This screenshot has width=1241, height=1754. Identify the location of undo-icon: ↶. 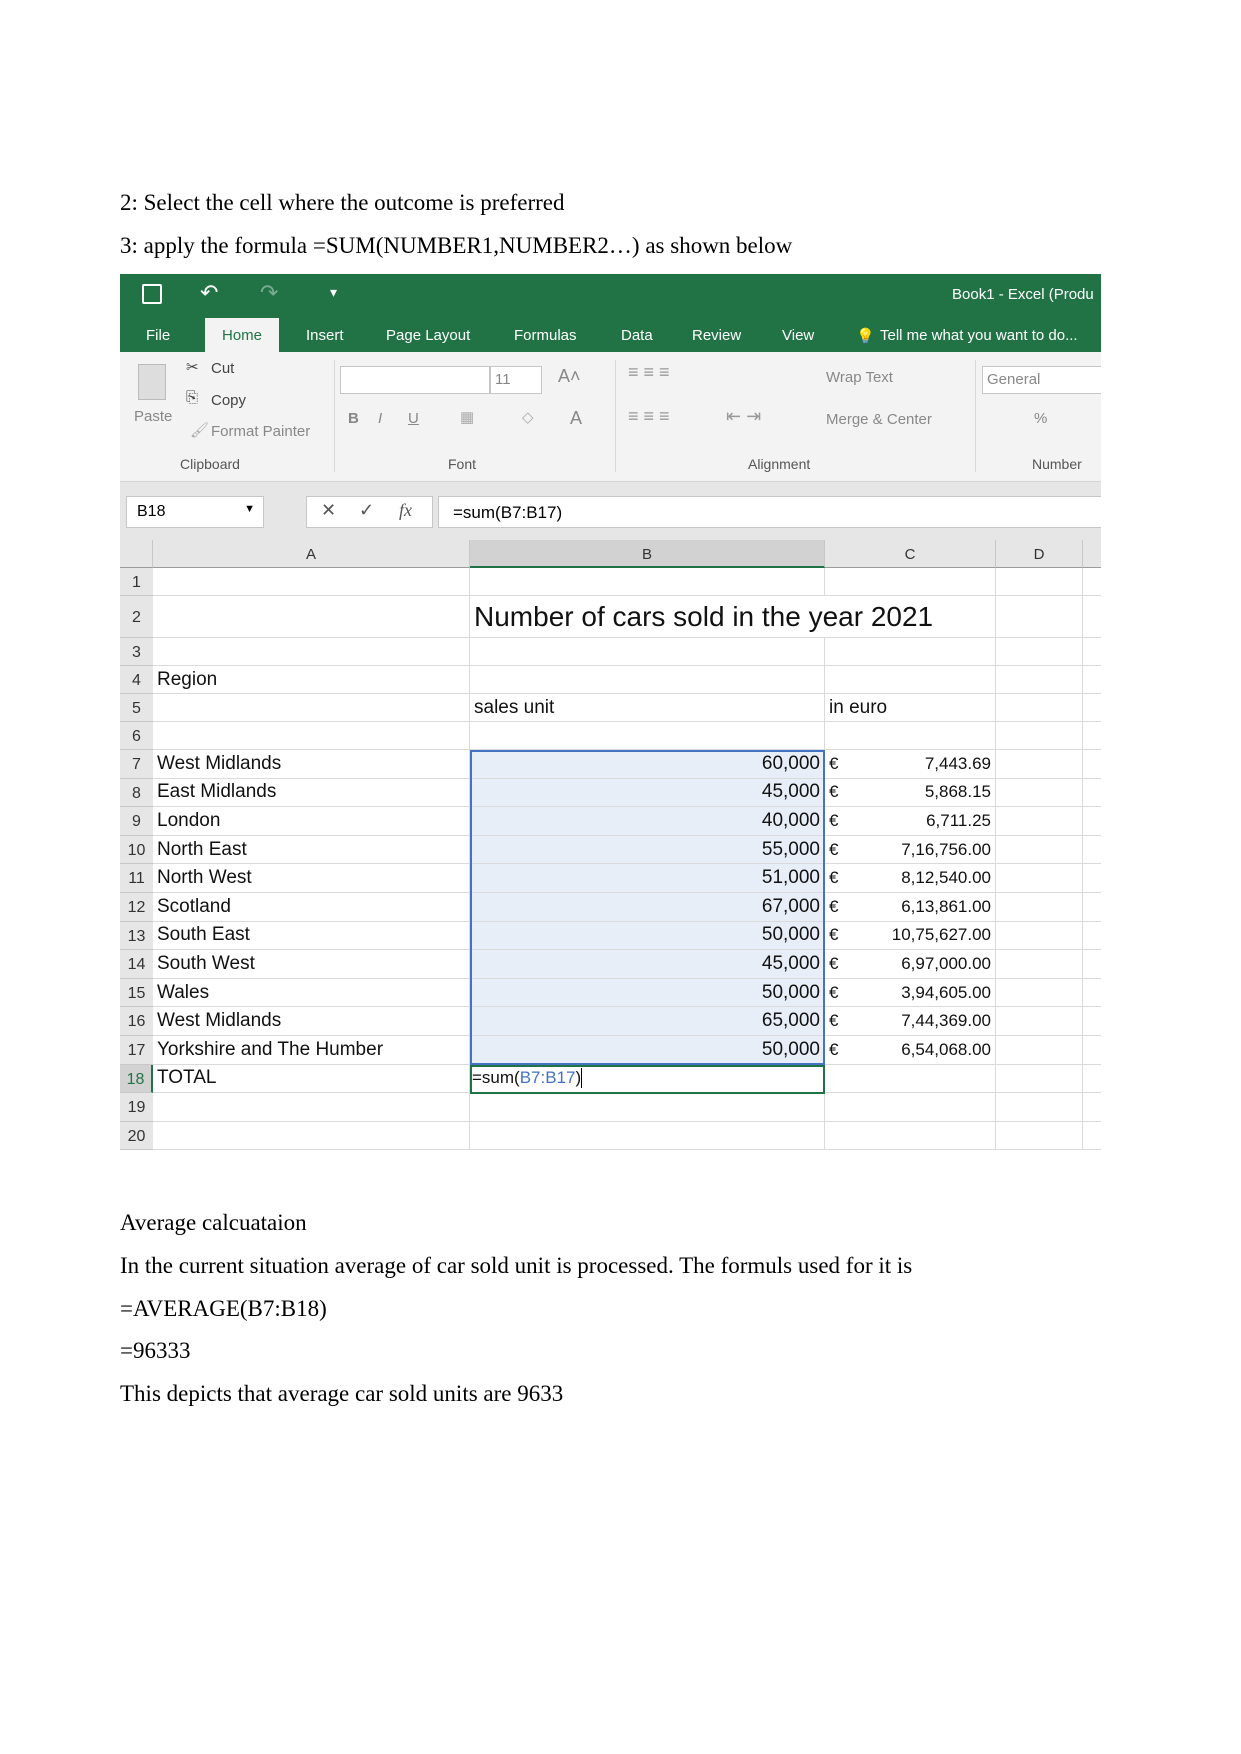
(209, 293).